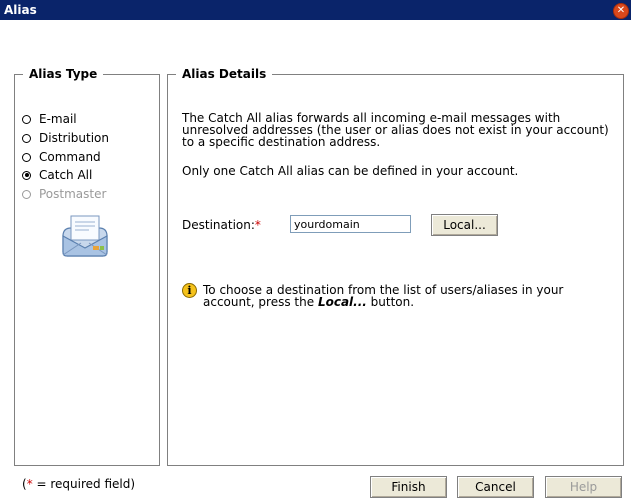 The height and width of the screenshot is (503, 631). I want to click on info-line-2: account, press the Local... button., so click(308, 302).